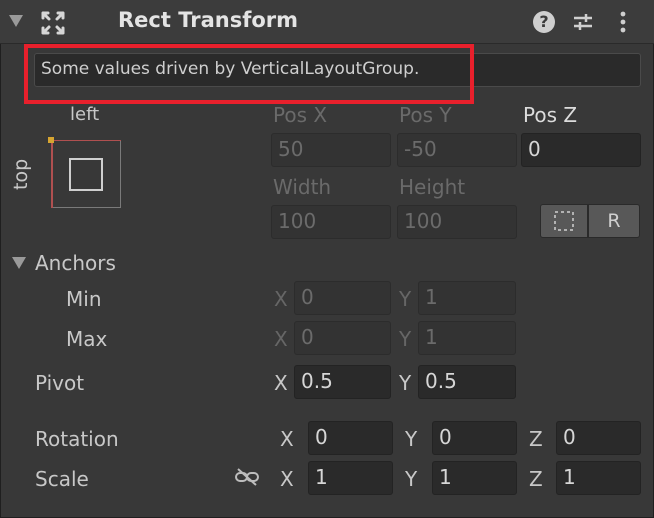 The image size is (654, 518). I want to click on pivot-x-axis: X, so click(281, 383).